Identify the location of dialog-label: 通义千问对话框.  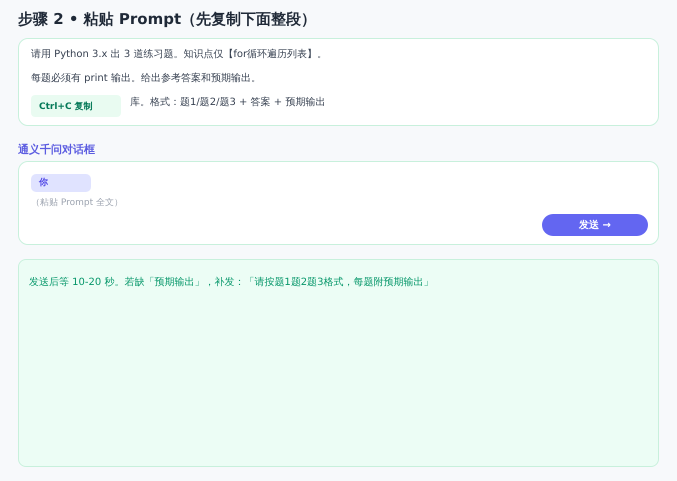
(57, 149).